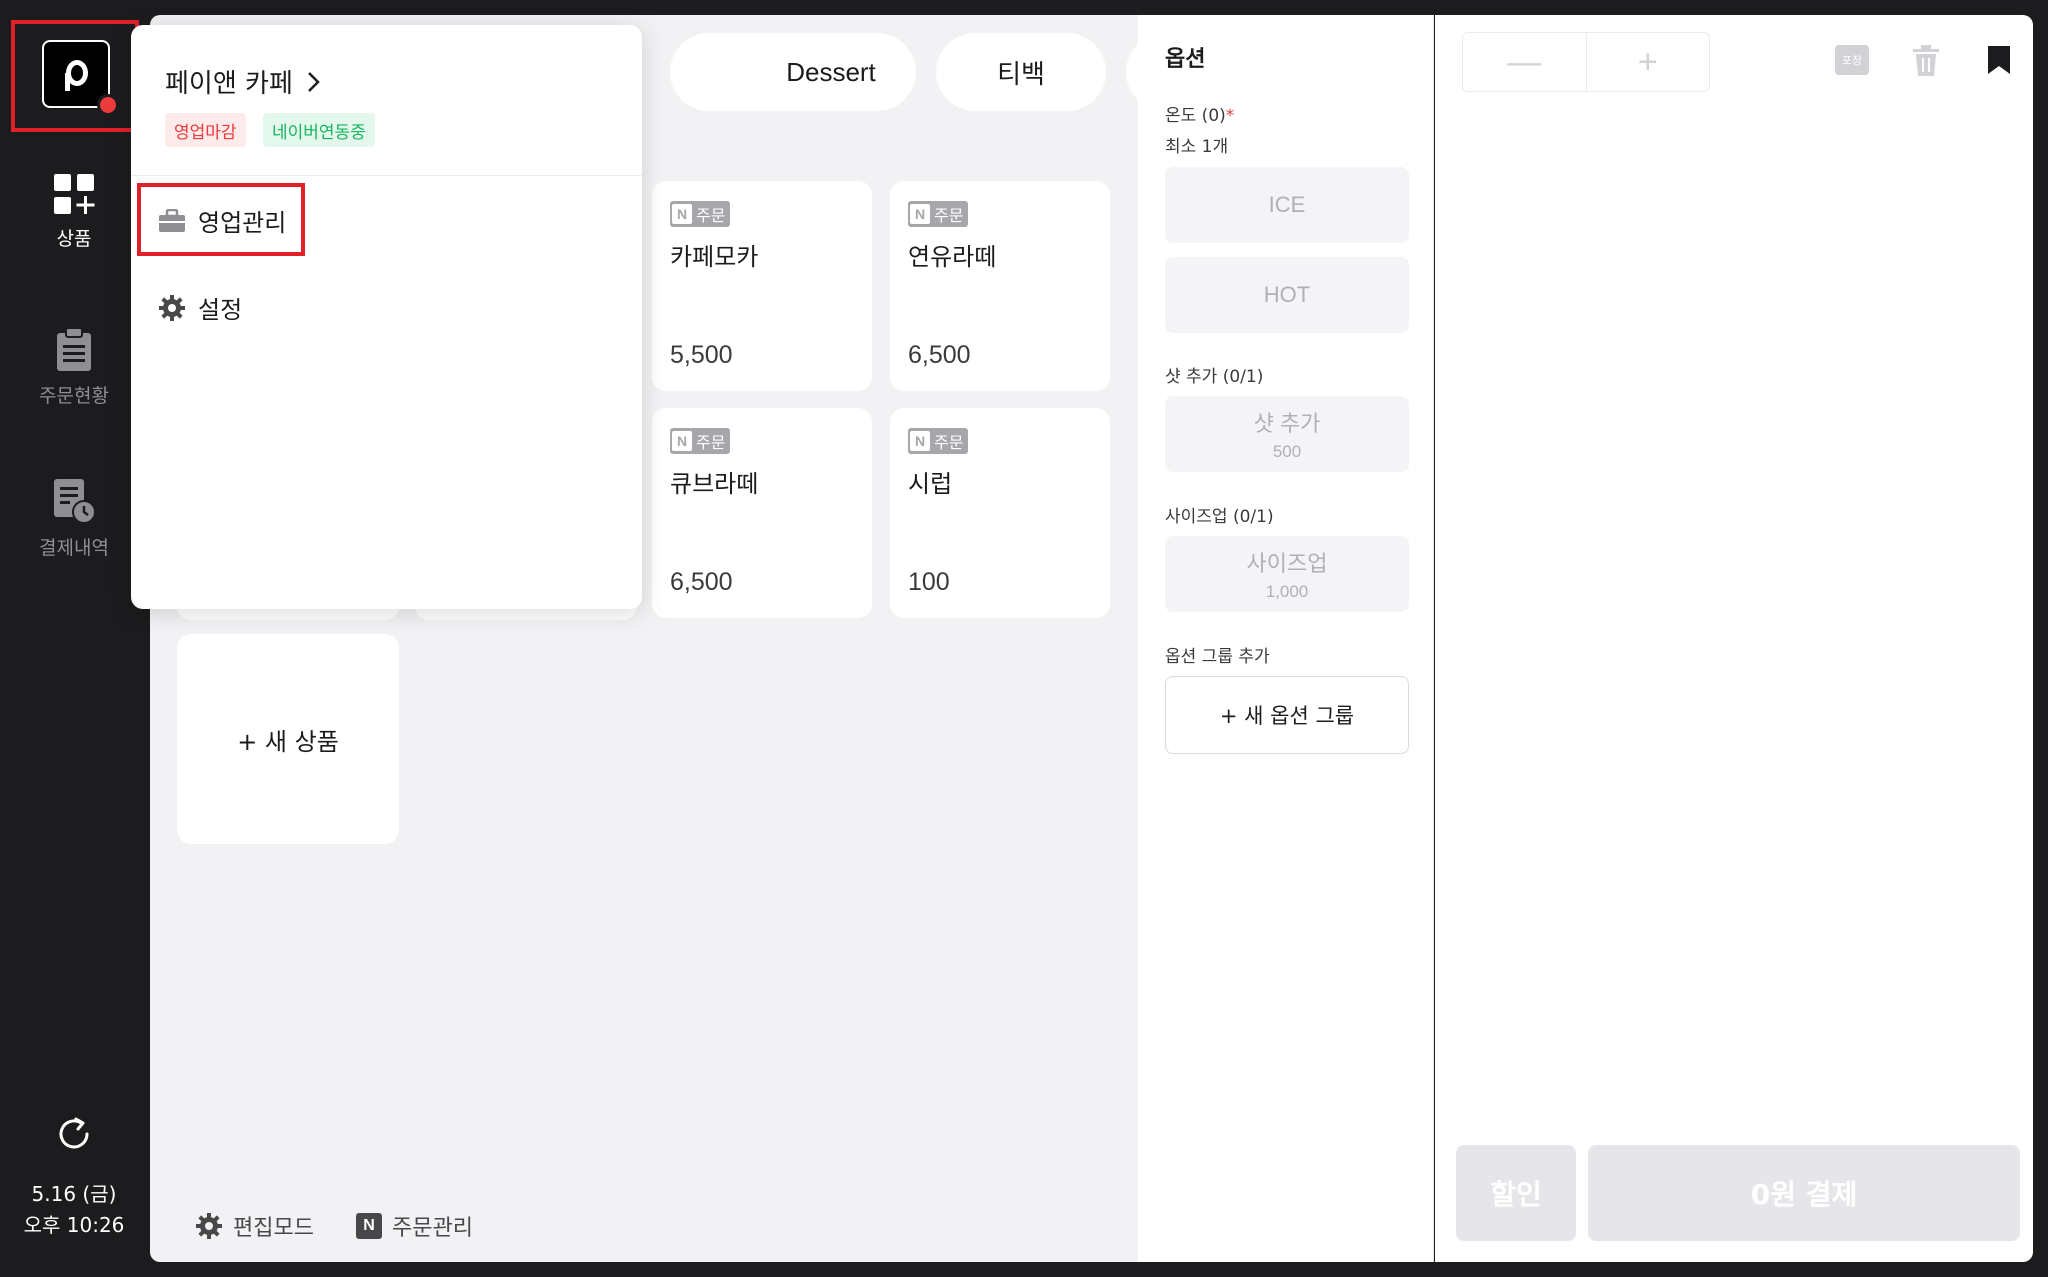  What do you see at coordinates (714, 484) in the screenshot?
I see `product-name: 큐브라떼` at bounding box center [714, 484].